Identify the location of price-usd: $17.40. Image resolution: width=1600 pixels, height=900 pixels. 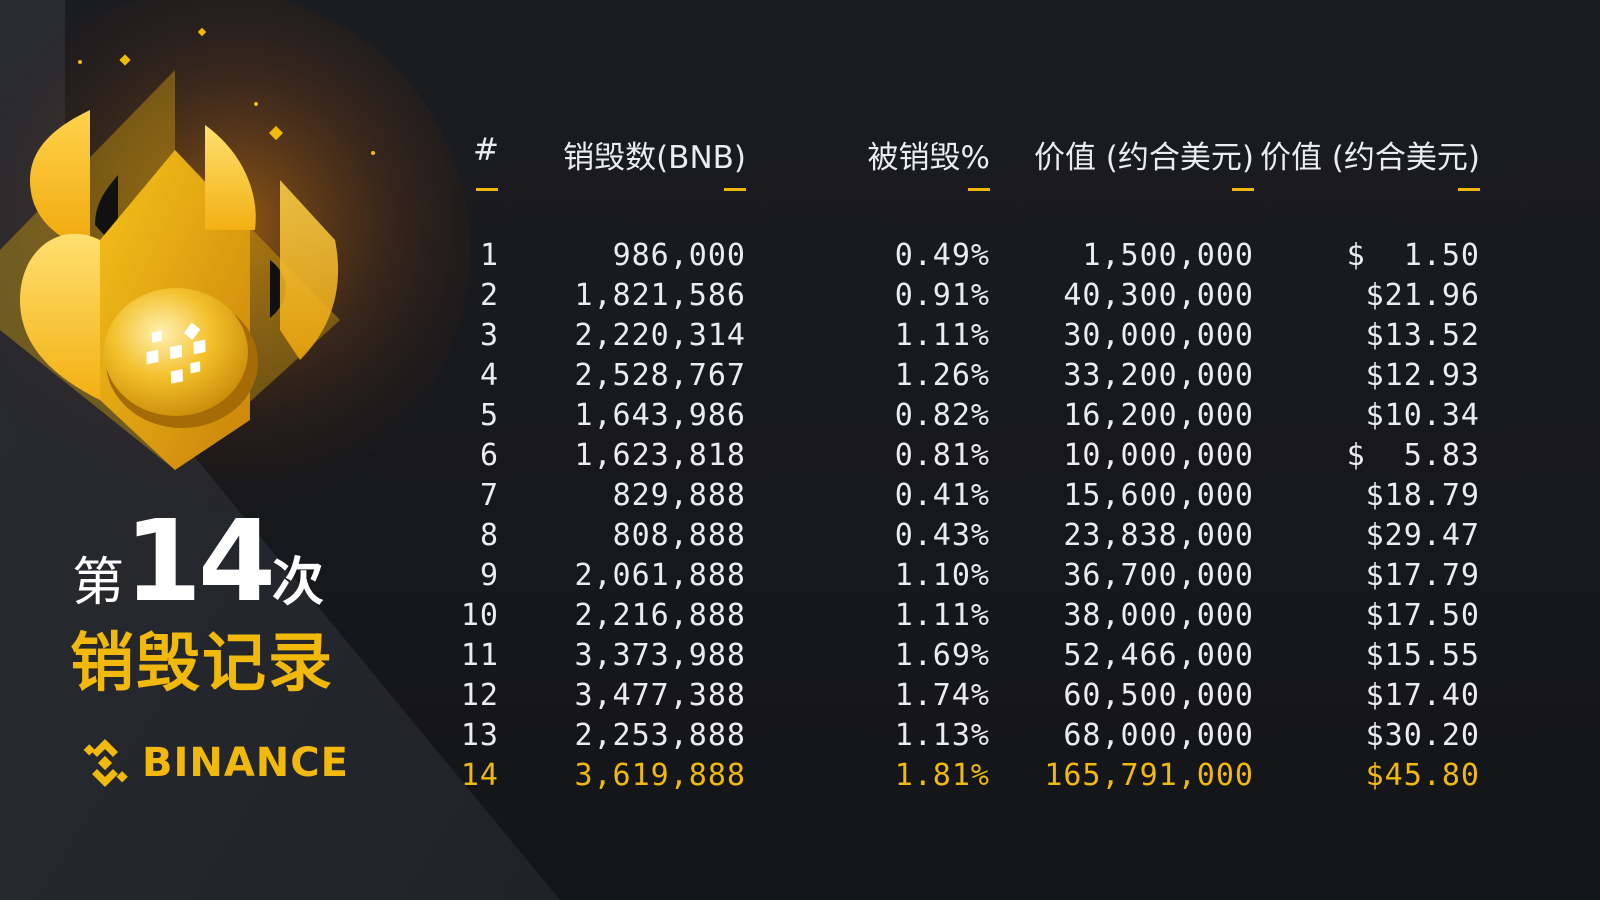
(1422, 695).